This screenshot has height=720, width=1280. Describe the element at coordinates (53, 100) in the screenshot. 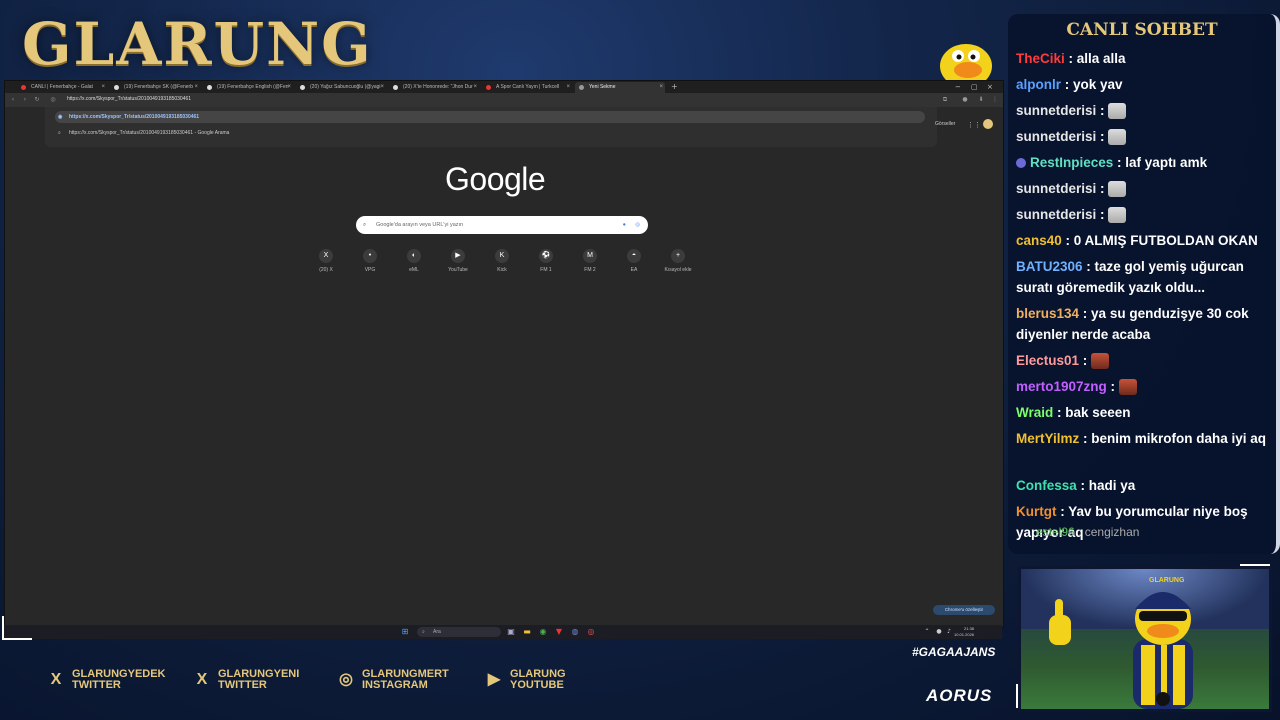

I see `site-info-icon: ◎` at that location.